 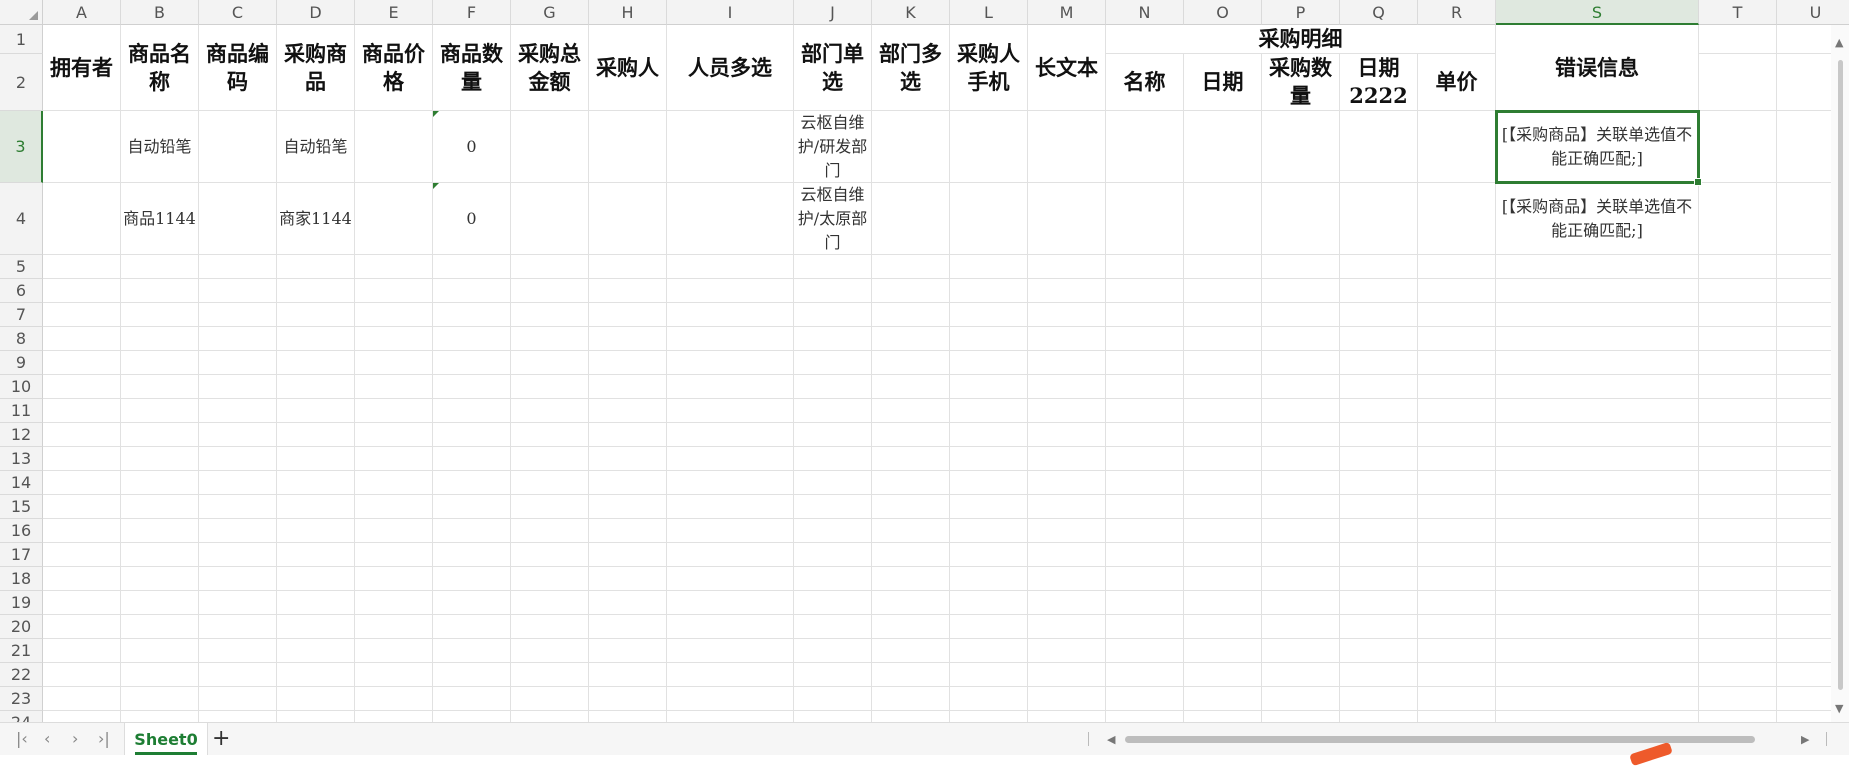 What do you see at coordinates (1067, 12) in the screenshot?
I see `column-header-m: M` at bounding box center [1067, 12].